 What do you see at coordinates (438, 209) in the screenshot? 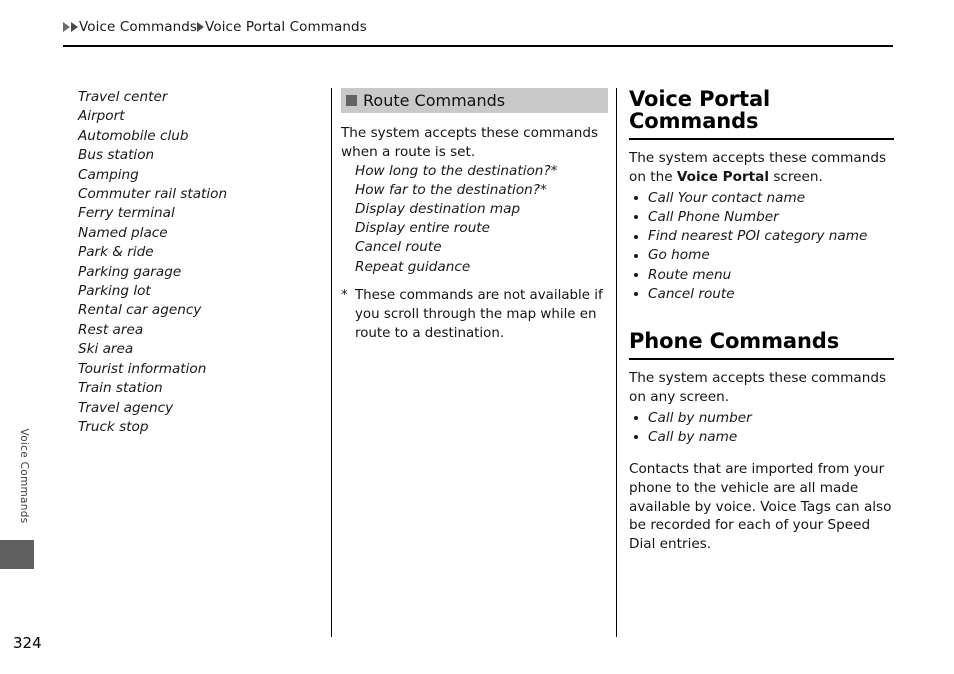
I see `list-item: Display destination map` at bounding box center [438, 209].